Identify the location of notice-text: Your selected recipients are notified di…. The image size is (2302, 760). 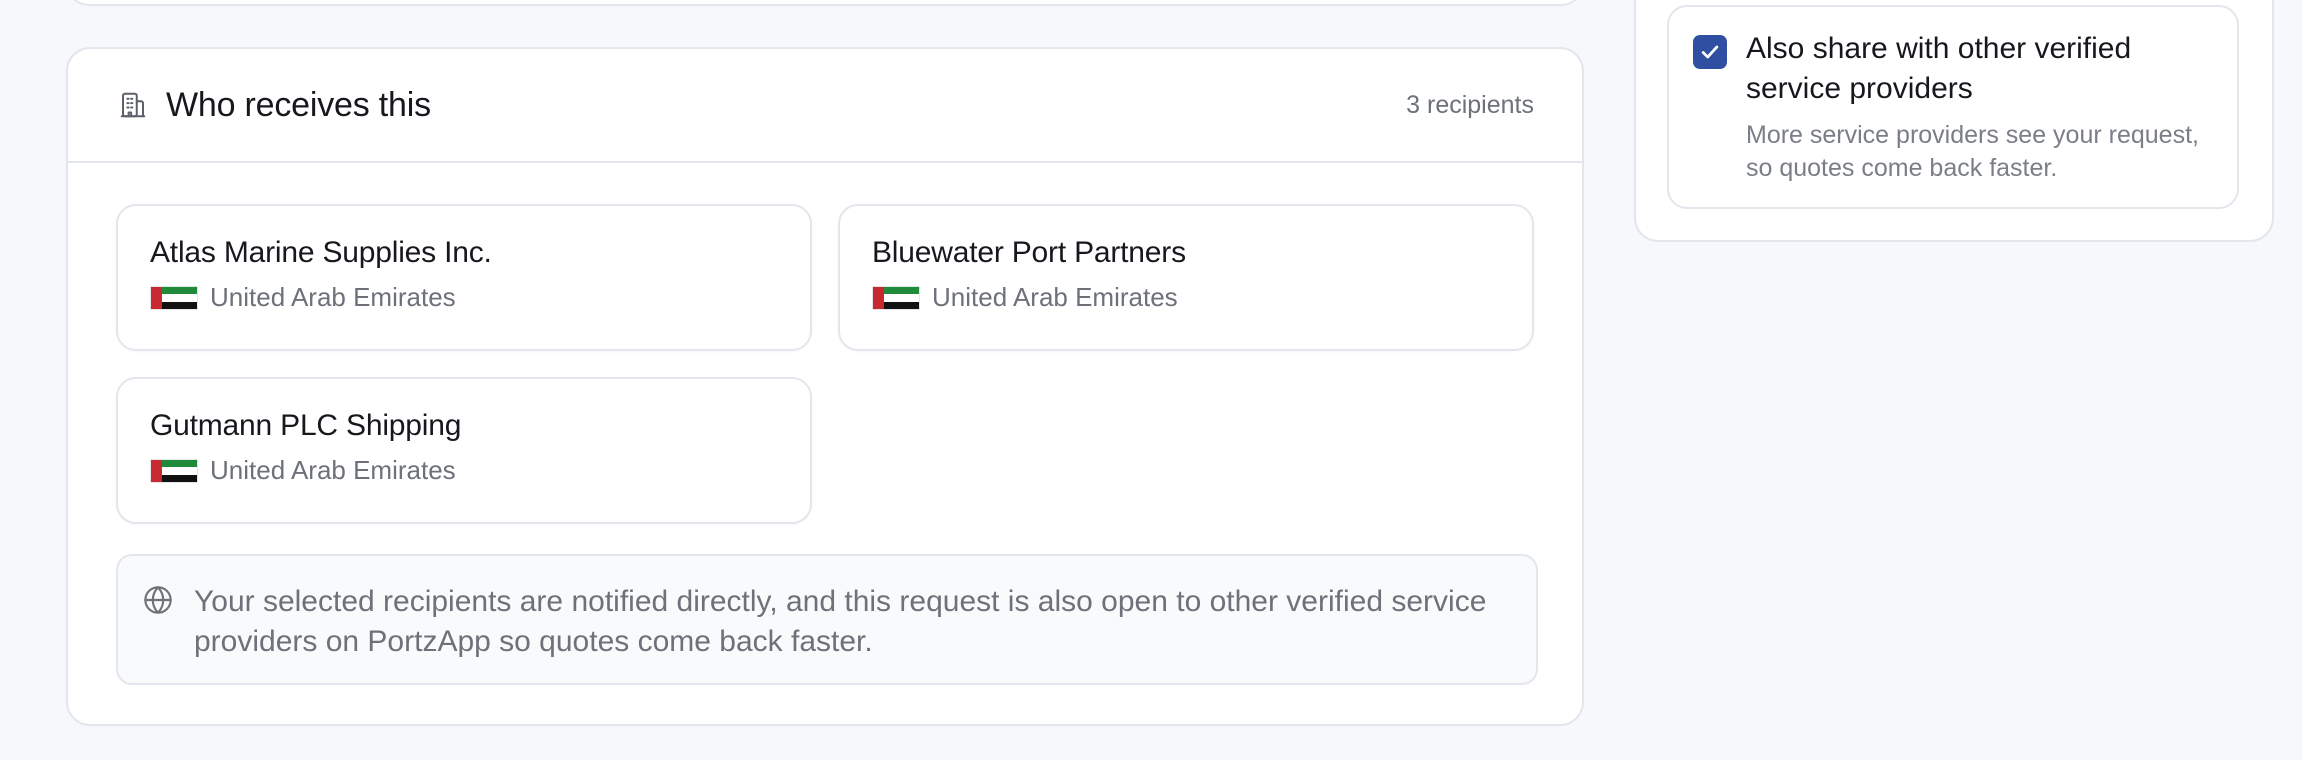
(840, 621).